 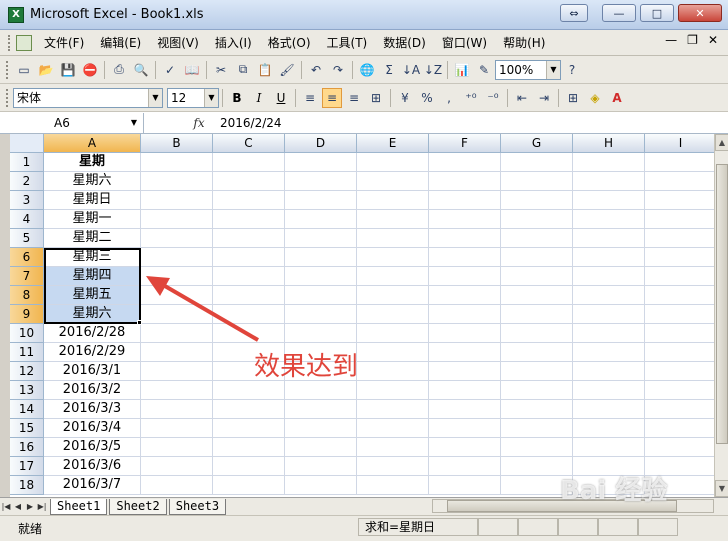 What do you see at coordinates (27, 466) in the screenshot?
I see `row-header: 17` at bounding box center [27, 466].